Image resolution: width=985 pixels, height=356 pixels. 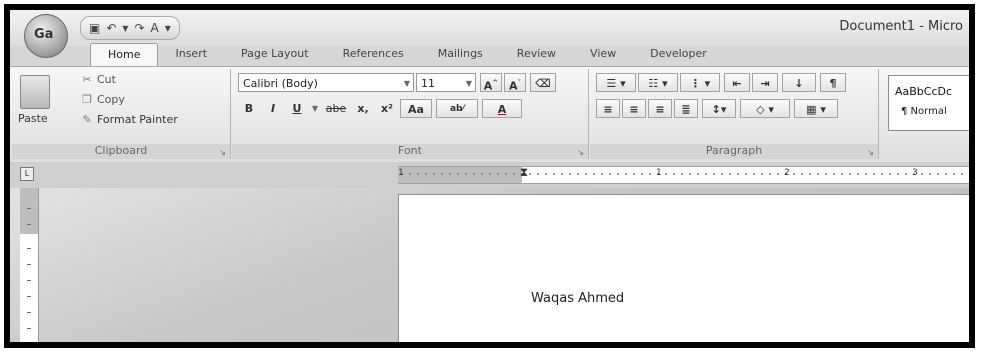 I want to click on font-label: Font, so click(x=410, y=151).